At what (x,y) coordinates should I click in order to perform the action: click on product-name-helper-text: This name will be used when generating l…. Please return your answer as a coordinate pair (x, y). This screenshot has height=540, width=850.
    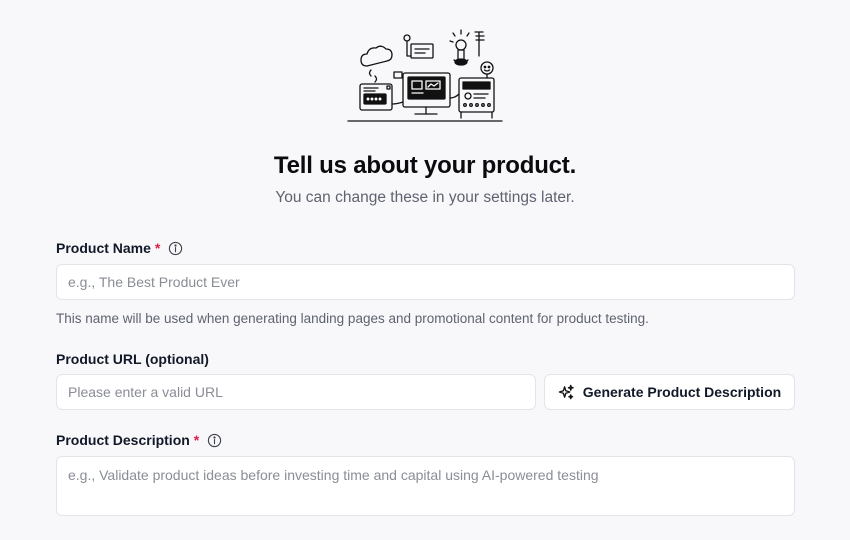
    Looking at the image, I should click on (352, 318).